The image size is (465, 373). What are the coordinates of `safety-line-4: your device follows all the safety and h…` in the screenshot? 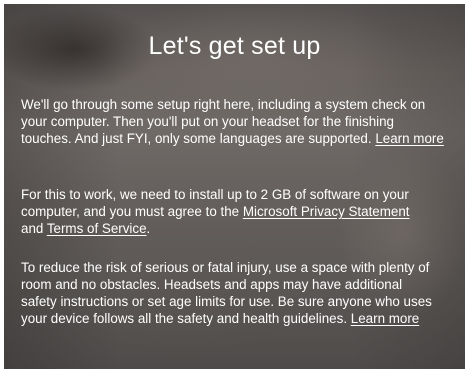 It's located at (243, 318).